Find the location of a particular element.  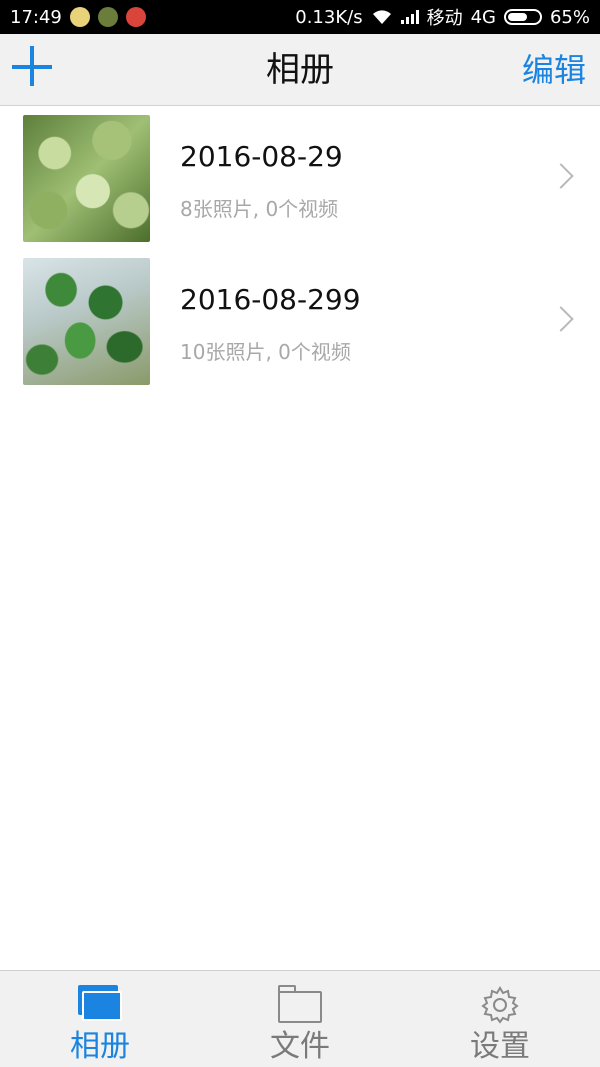

album-icon is located at coordinates (100, 1005).